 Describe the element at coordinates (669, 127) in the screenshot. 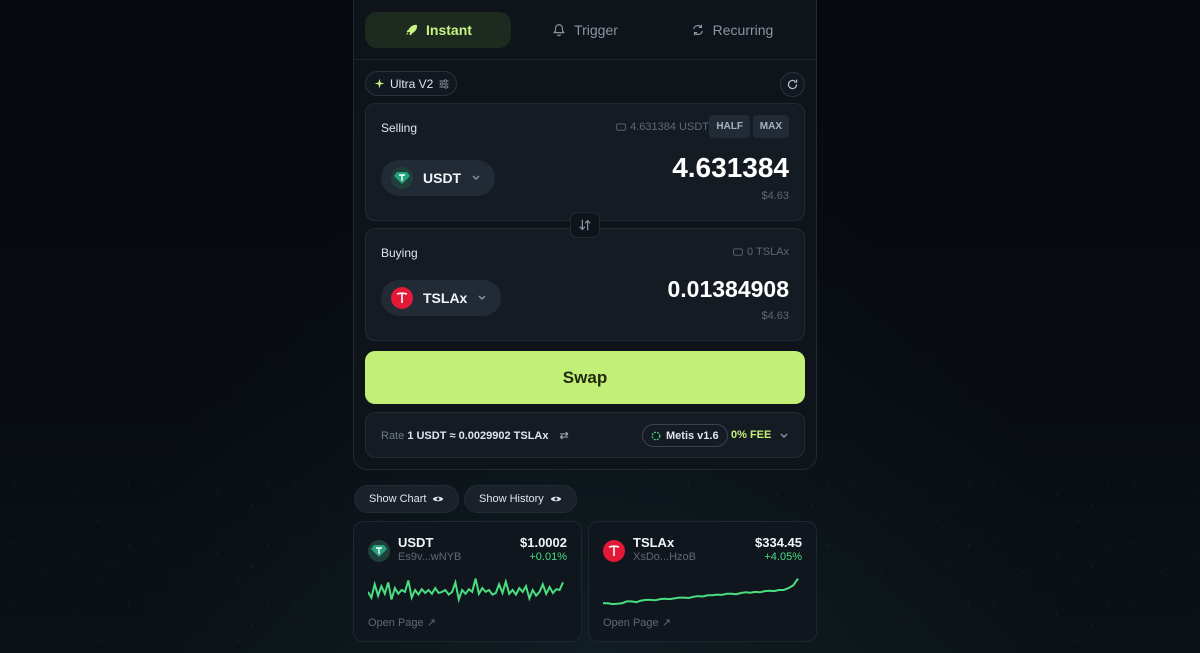

I see `selling-balance-value: 4.631384 USDT` at that location.